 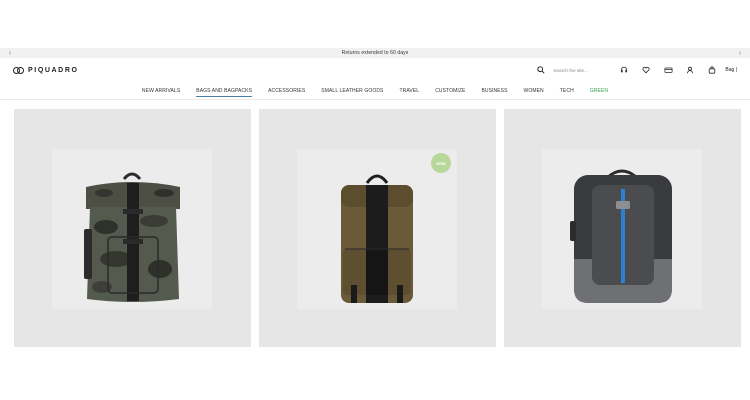 What do you see at coordinates (583, 70) in the screenshot?
I see `search-input` at bounding box center [583, 70].